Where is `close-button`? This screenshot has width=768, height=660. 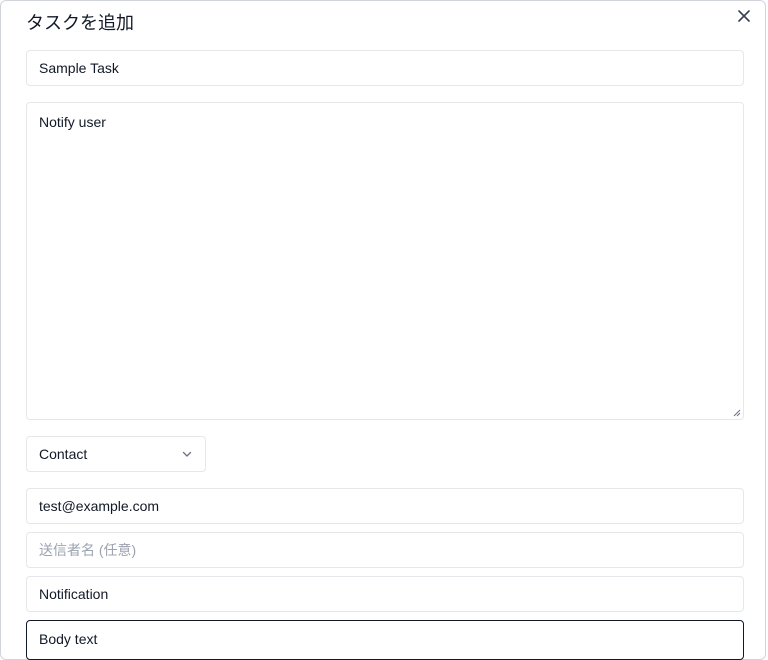 close-button is located at coordinates (744, 16).